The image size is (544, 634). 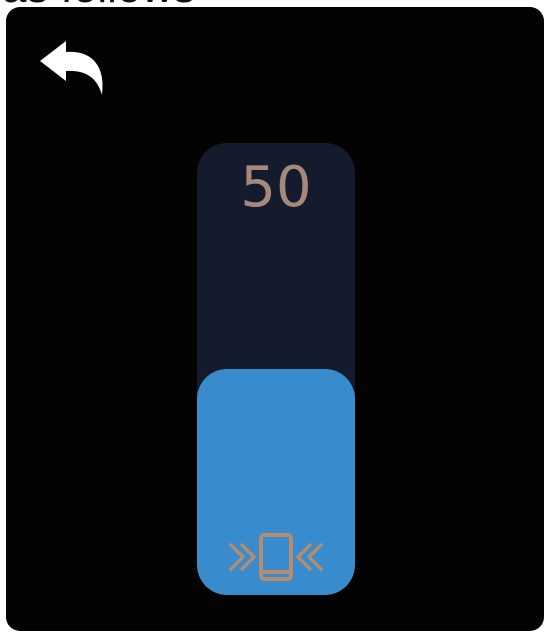 I want to click on back-button, so click(x=76, y=69).